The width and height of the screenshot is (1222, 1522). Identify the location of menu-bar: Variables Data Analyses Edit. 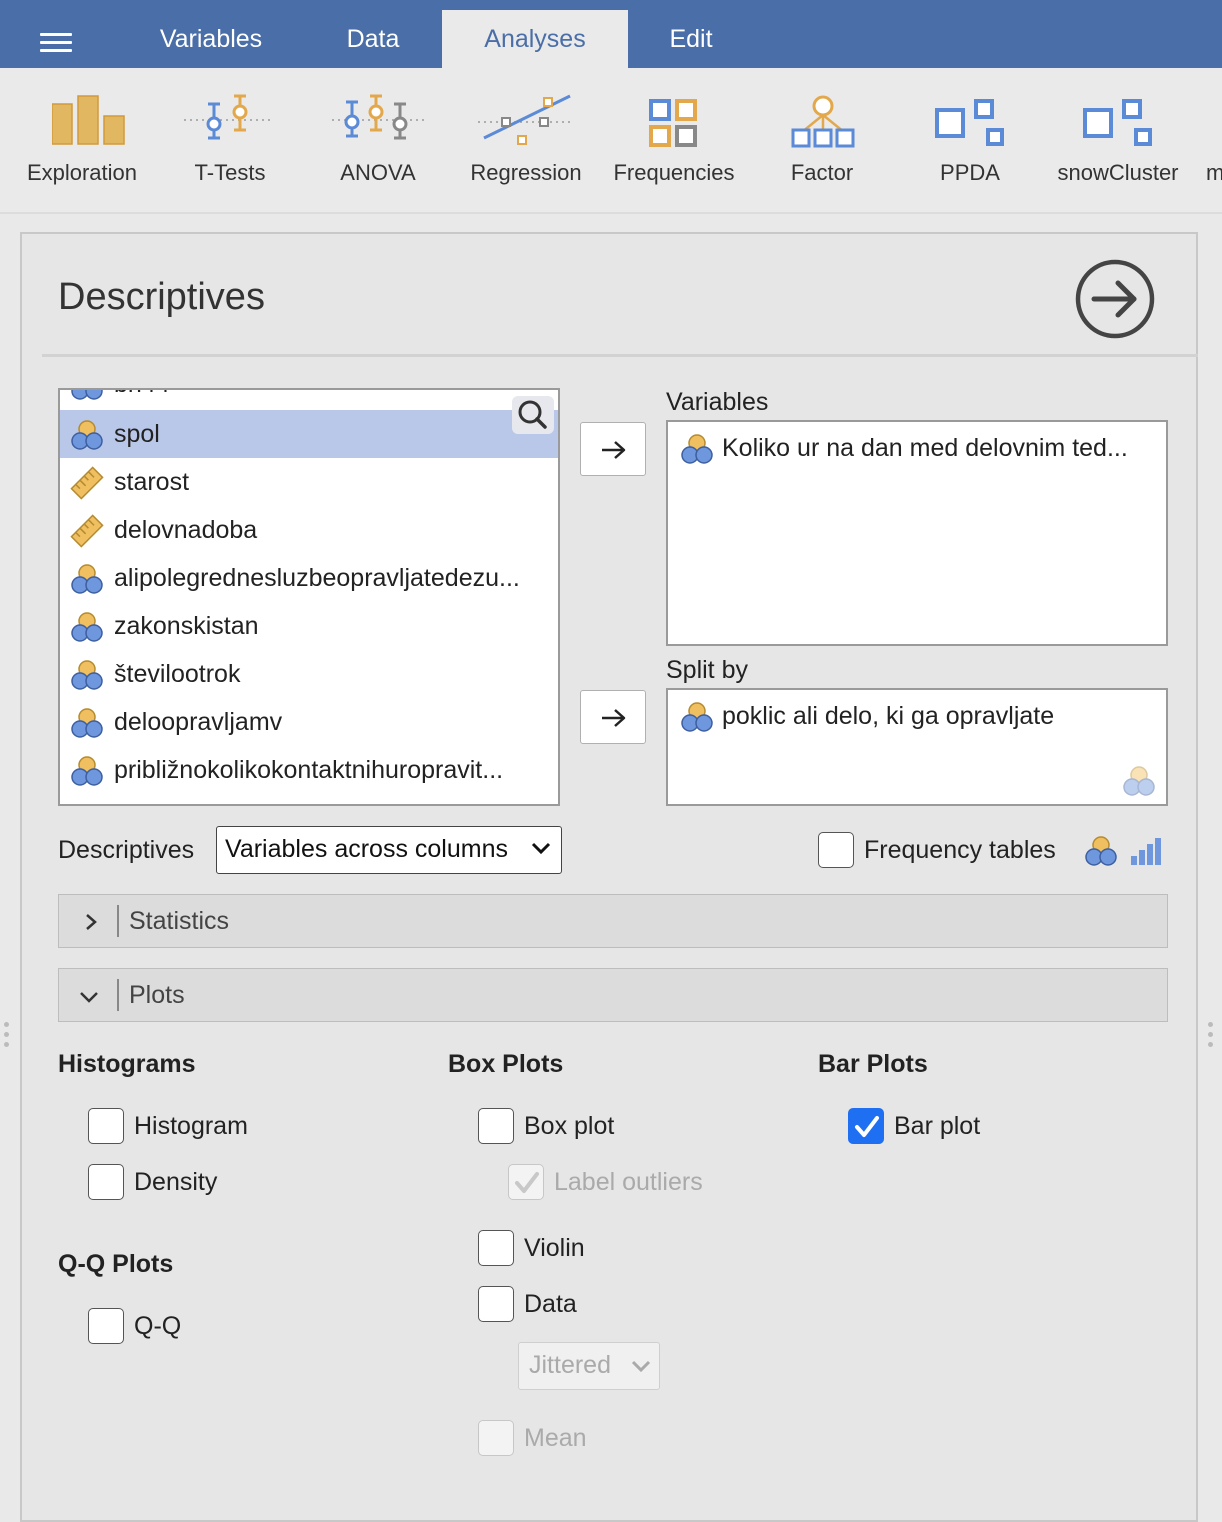
(611, 34).